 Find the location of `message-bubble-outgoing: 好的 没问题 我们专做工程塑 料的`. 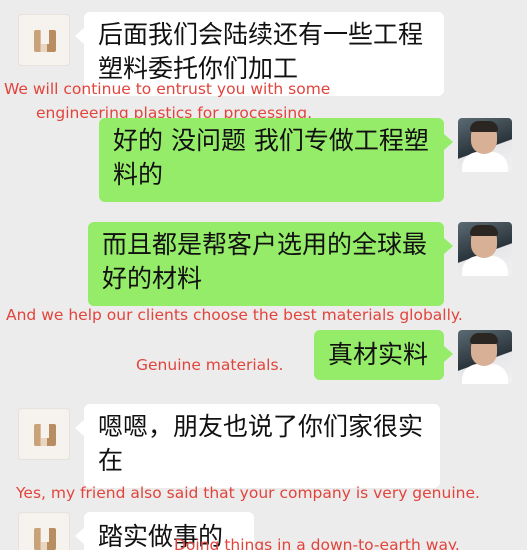

message-bubble-outgoing: 好的 没问题 我们专做工程塑 料的 is located at coordinates (276, 160).